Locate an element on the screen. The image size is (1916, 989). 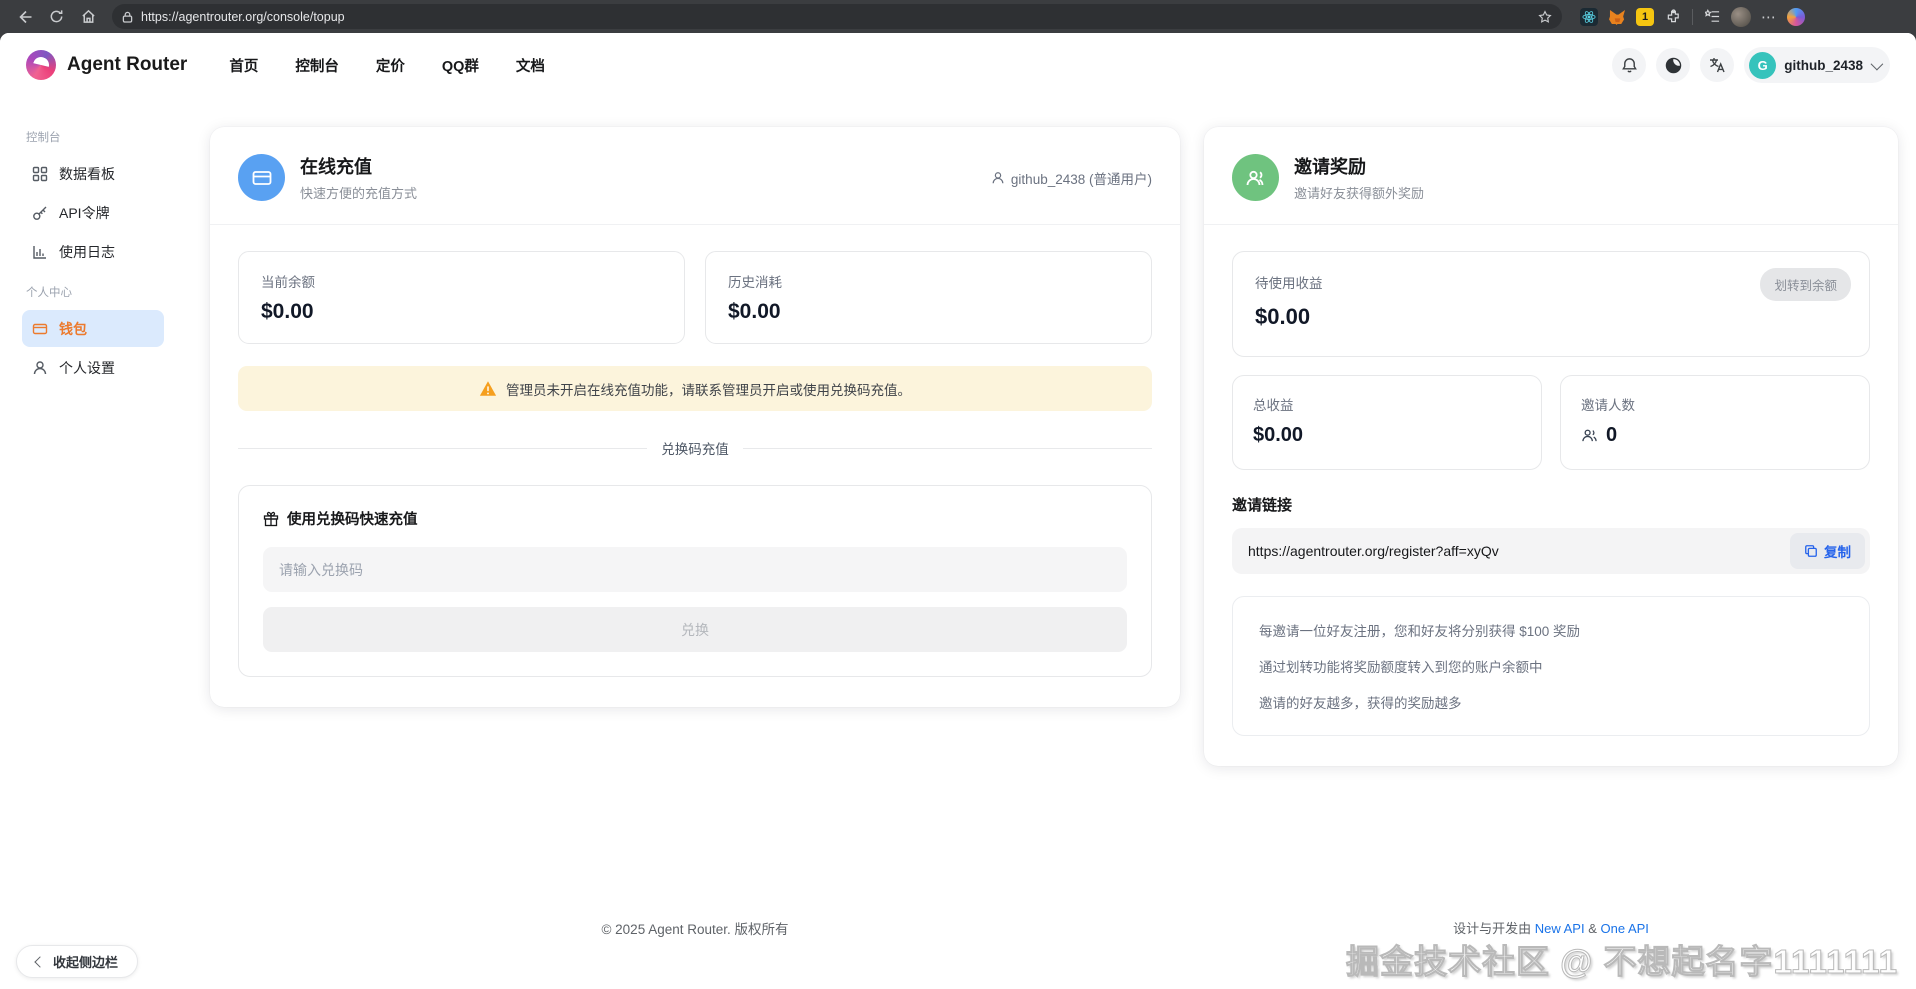
credit-card-icon is located at coordinates (261, 177).